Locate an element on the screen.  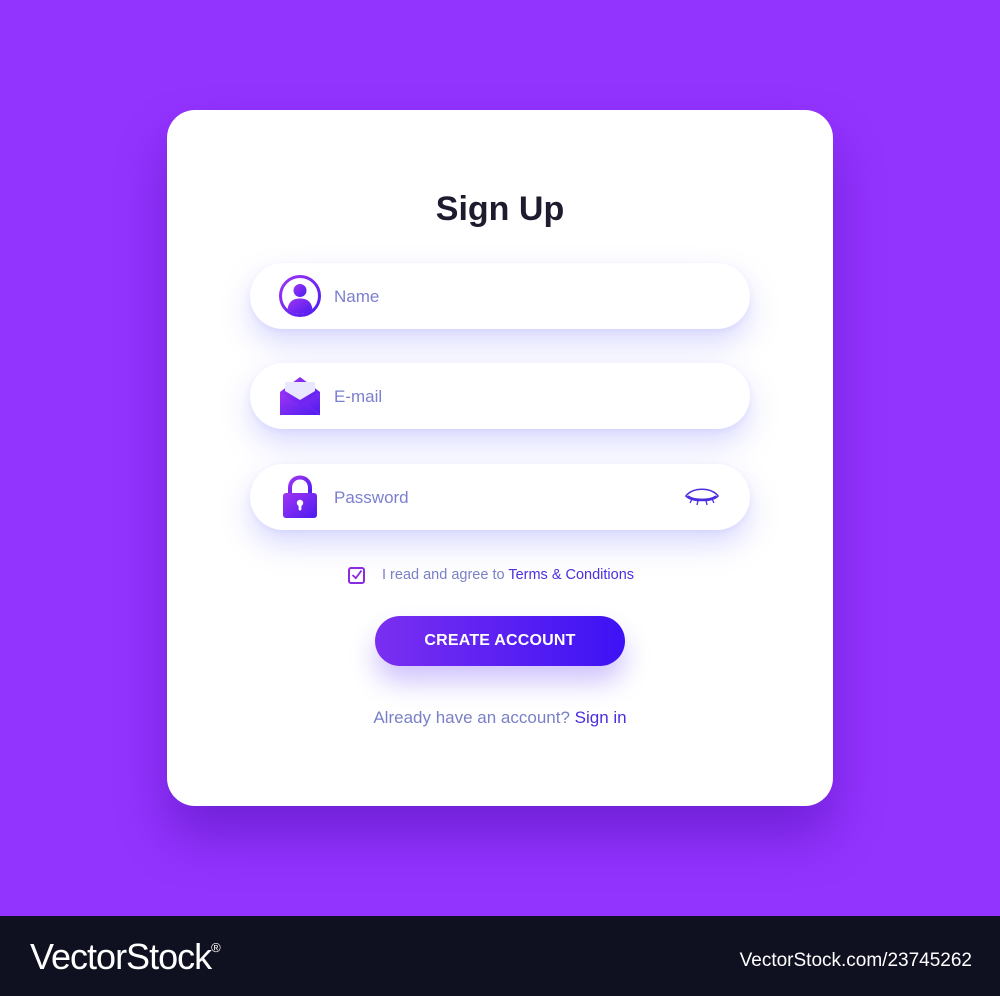
email-input is located at coordinates (494, 397).